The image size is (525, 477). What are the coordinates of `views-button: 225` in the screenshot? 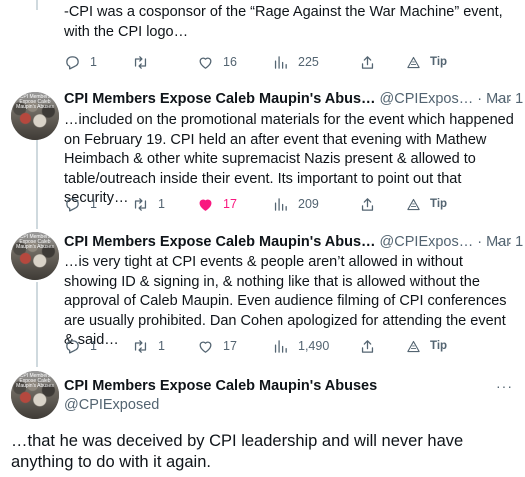 It's located at (295, 62).